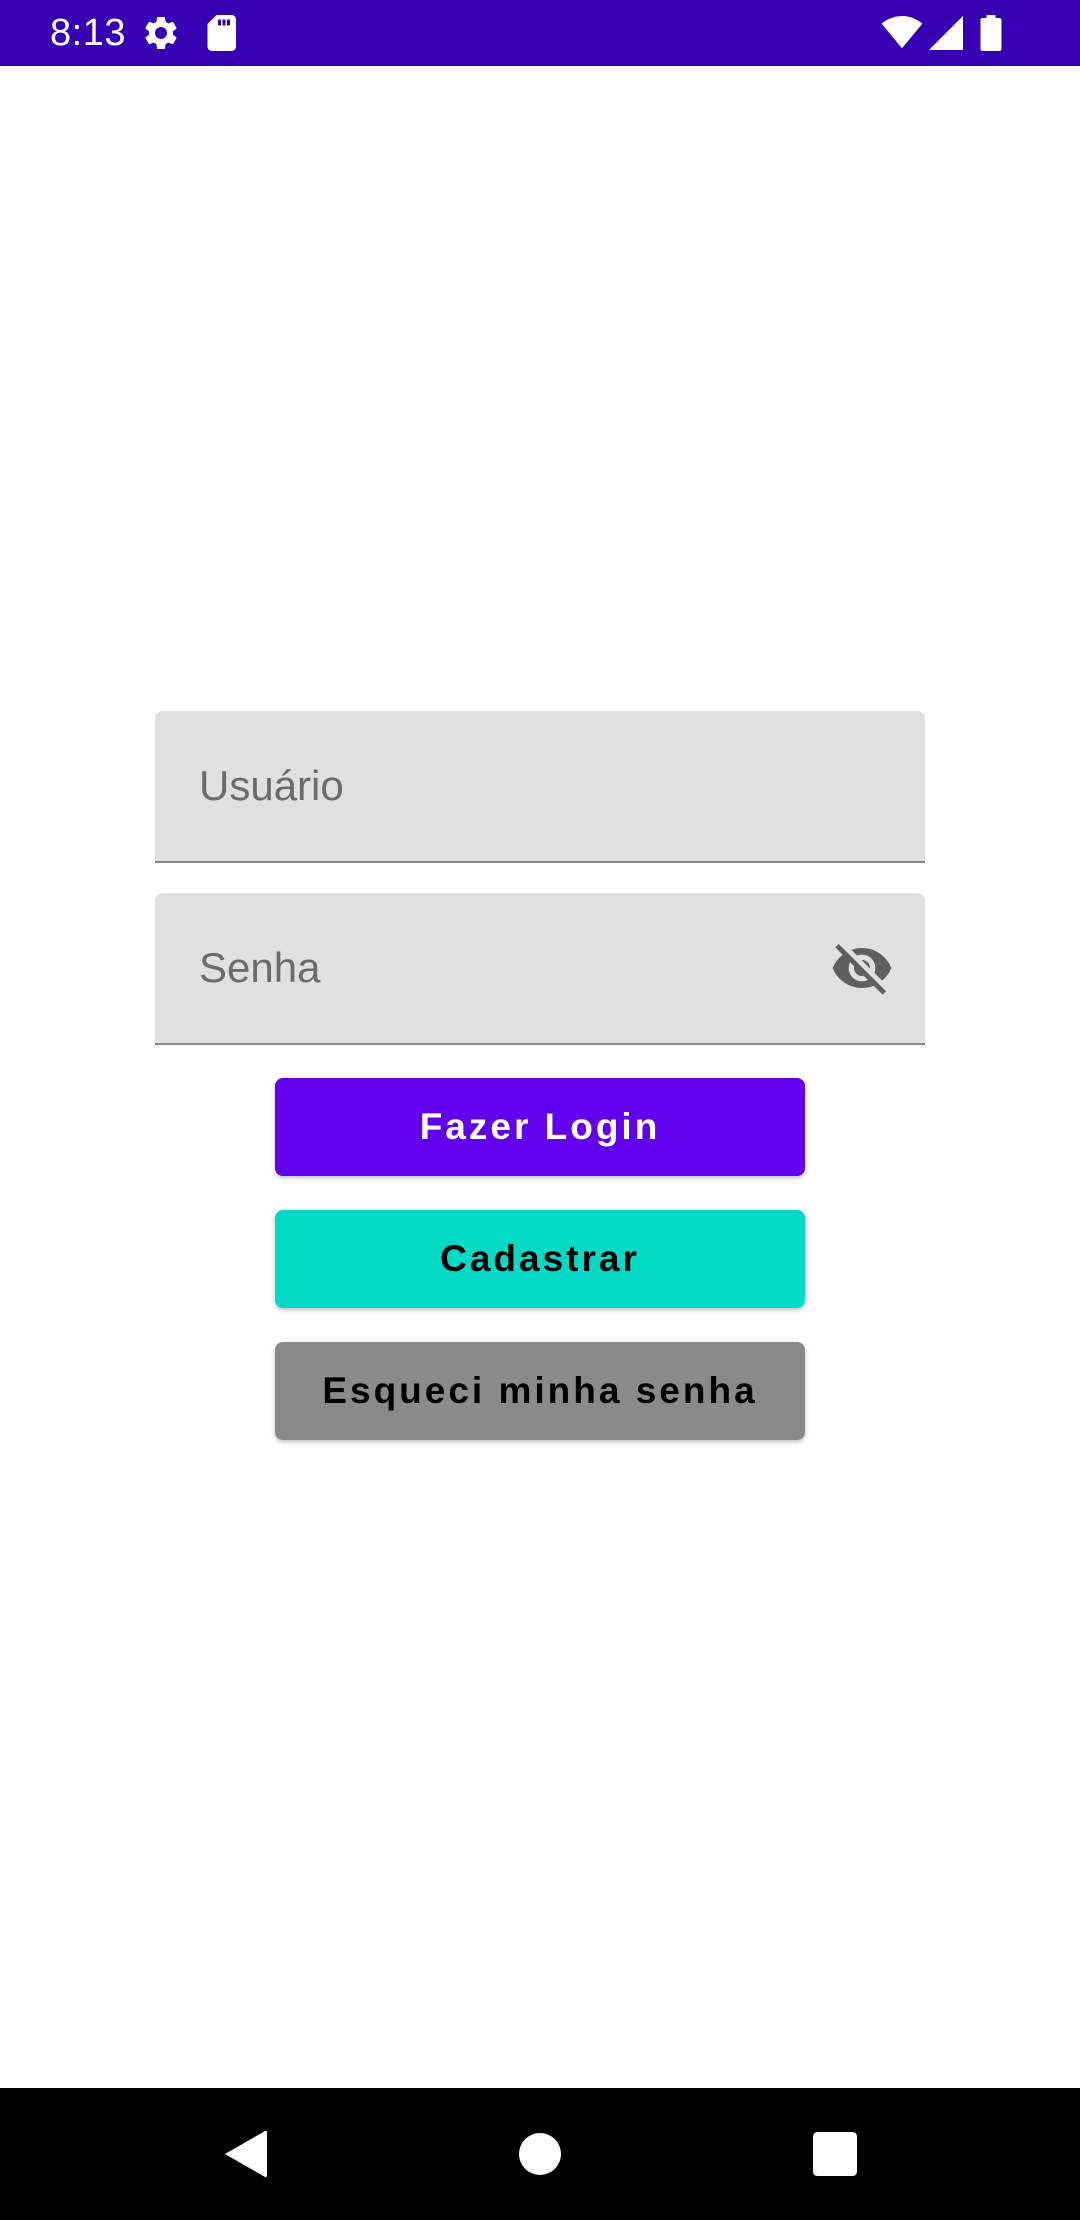 This screenshot has width=1080, height=2220. I want to click on password-field: Senha, so click(540, 969).